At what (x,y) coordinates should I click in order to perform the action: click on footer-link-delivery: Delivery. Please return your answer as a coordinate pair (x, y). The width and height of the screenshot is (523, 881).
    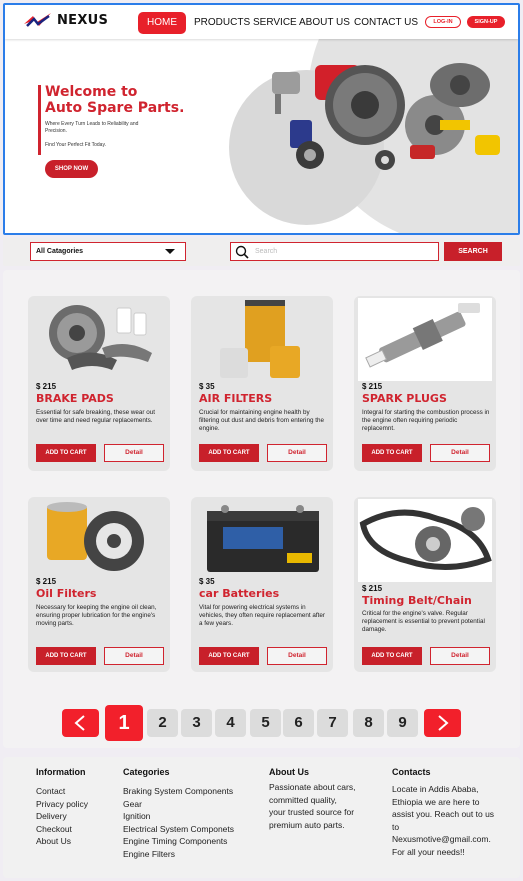
    Looking at the image, I should click on (62, 816).